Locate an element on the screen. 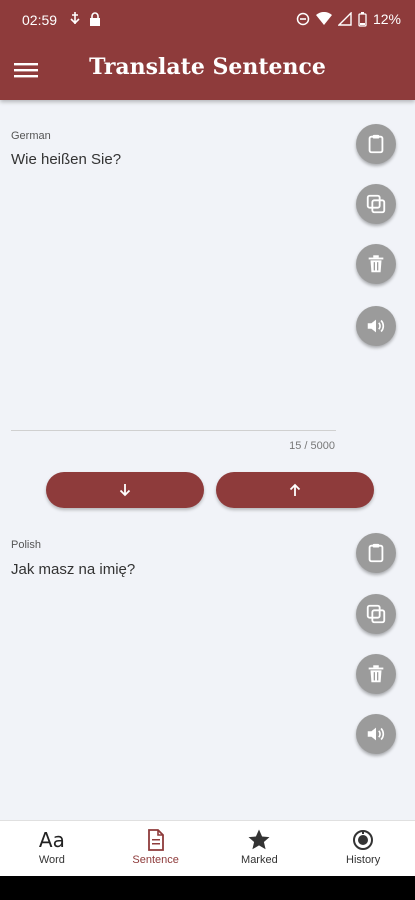 This screenshot has height=900, width=415. nav-item-sentence: Sentence is located at coordinates (156, 848).